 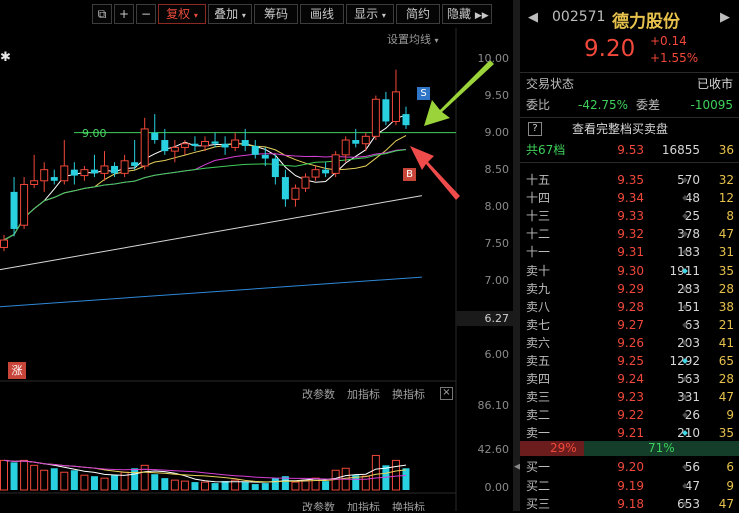 I want to click on panel-splitter: ◀, so click(x=517, y=255).